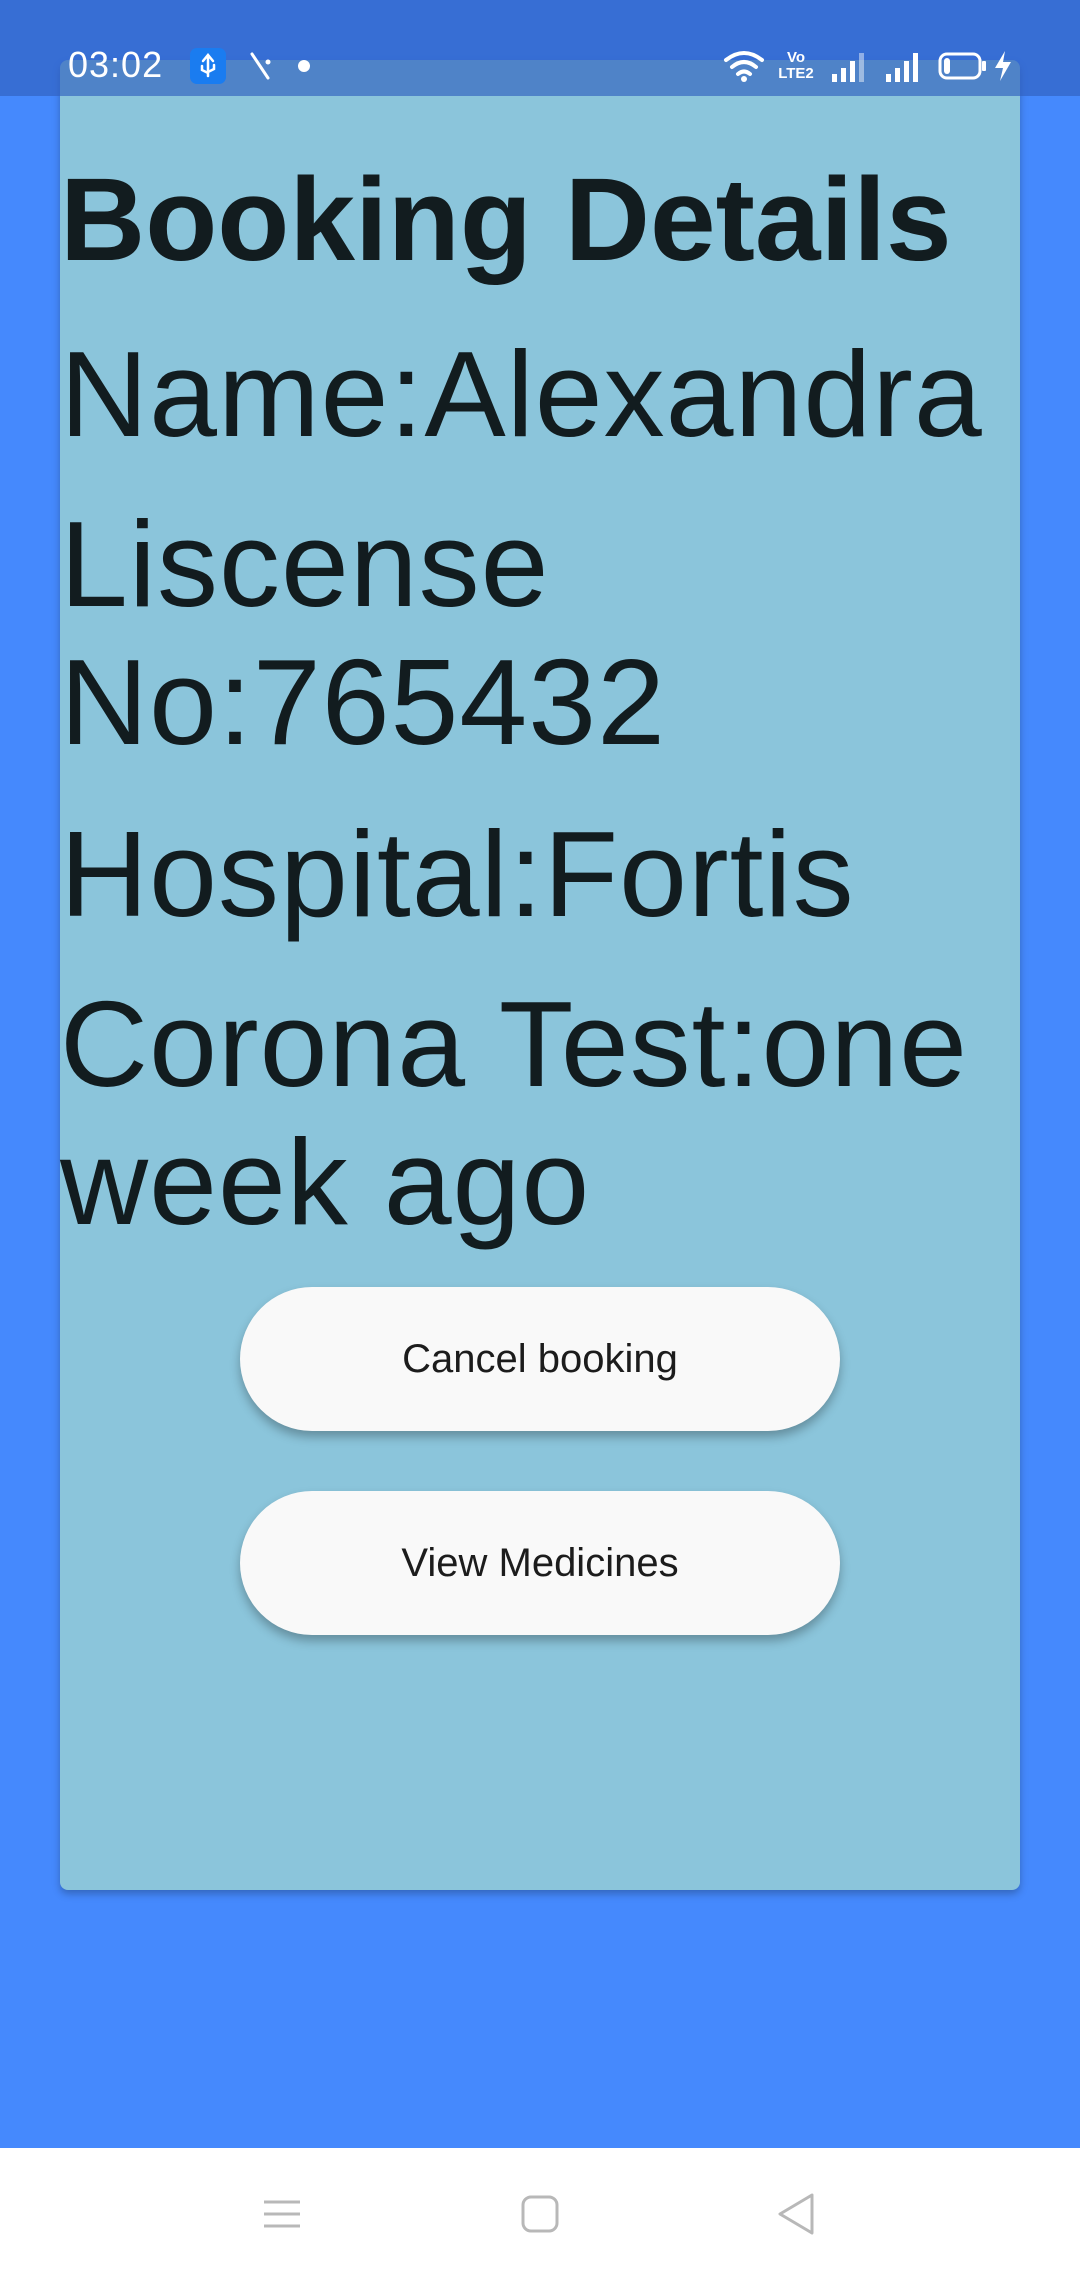 This screenshot has height=2280, width=1080. Describe the element at coordinates (963, 66) in the screenshot. I see `battery-icon` at that location.